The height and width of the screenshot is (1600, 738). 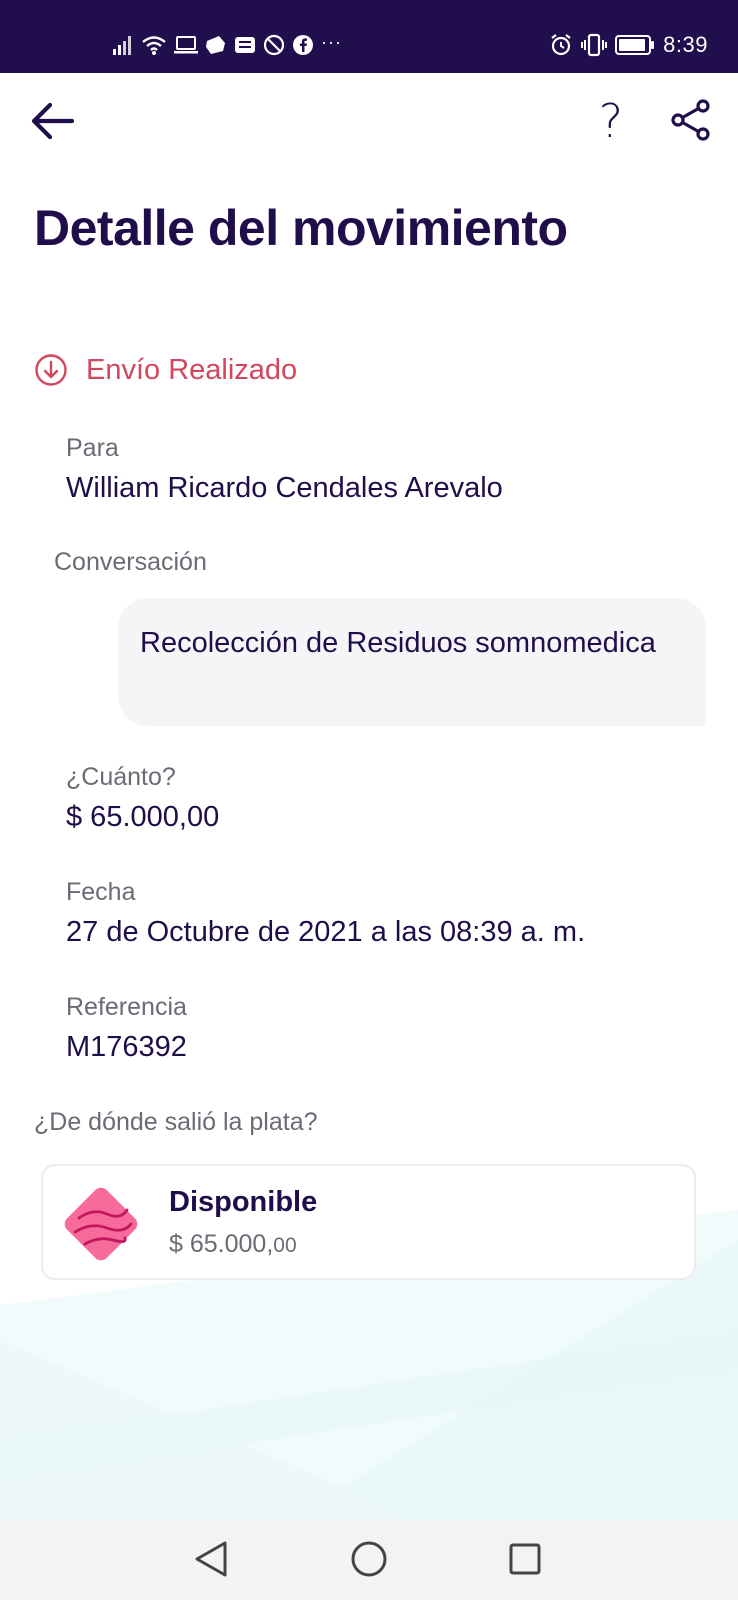 What do you see at coordinates (216, 45) in the screenshot?
I see `app-icon` at bounding box center [216, 45].